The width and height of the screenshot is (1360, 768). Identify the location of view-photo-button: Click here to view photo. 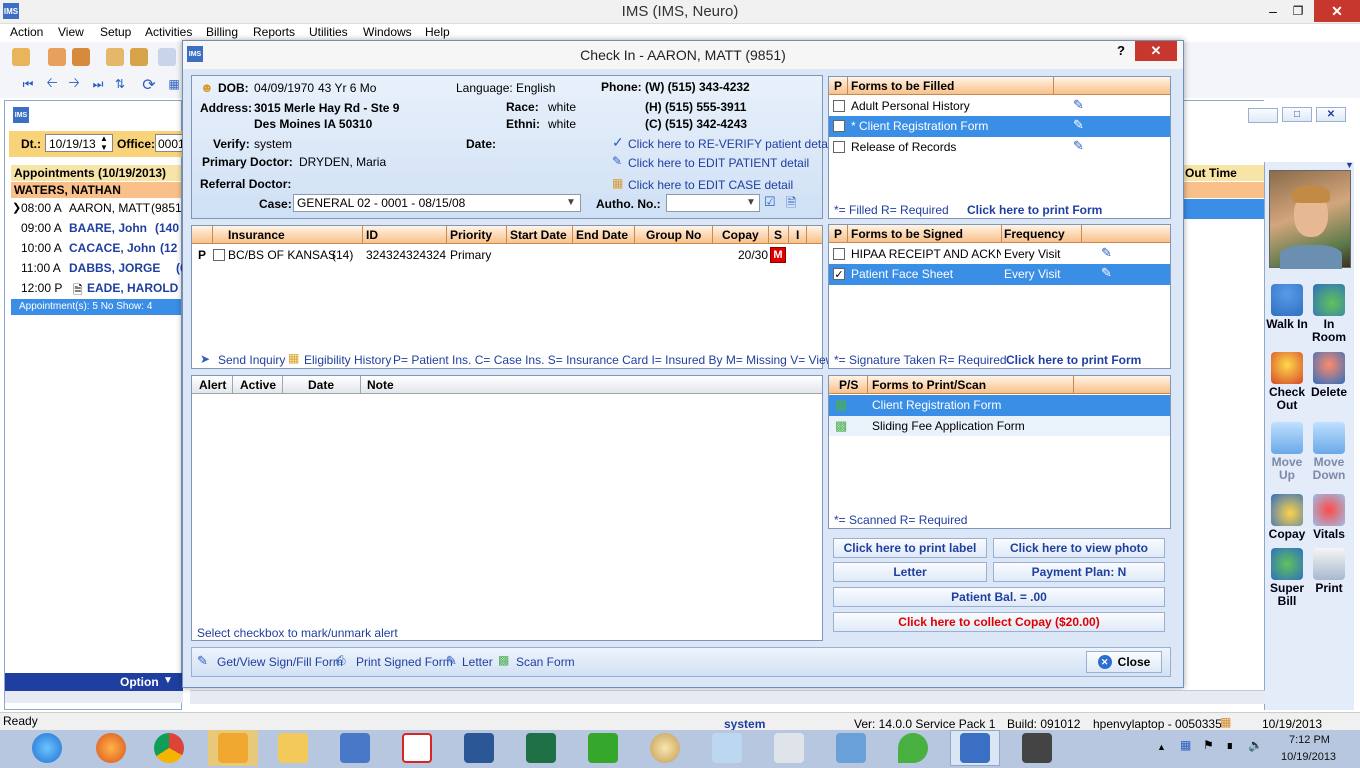
(1079, 548).